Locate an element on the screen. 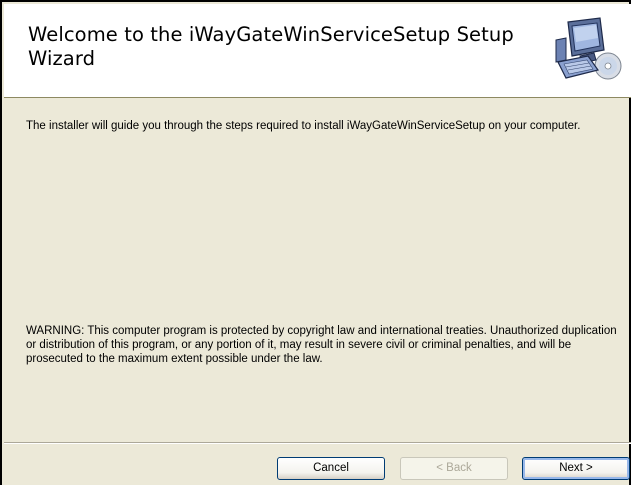 The image size is (631, 485). next-button: Next > is located at coordinates (576, 468).